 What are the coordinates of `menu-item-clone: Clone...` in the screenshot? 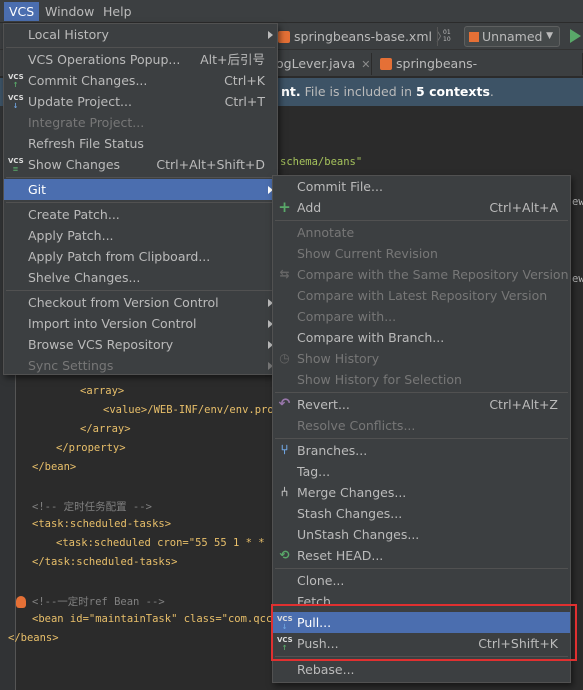 It's located at (421, 580).